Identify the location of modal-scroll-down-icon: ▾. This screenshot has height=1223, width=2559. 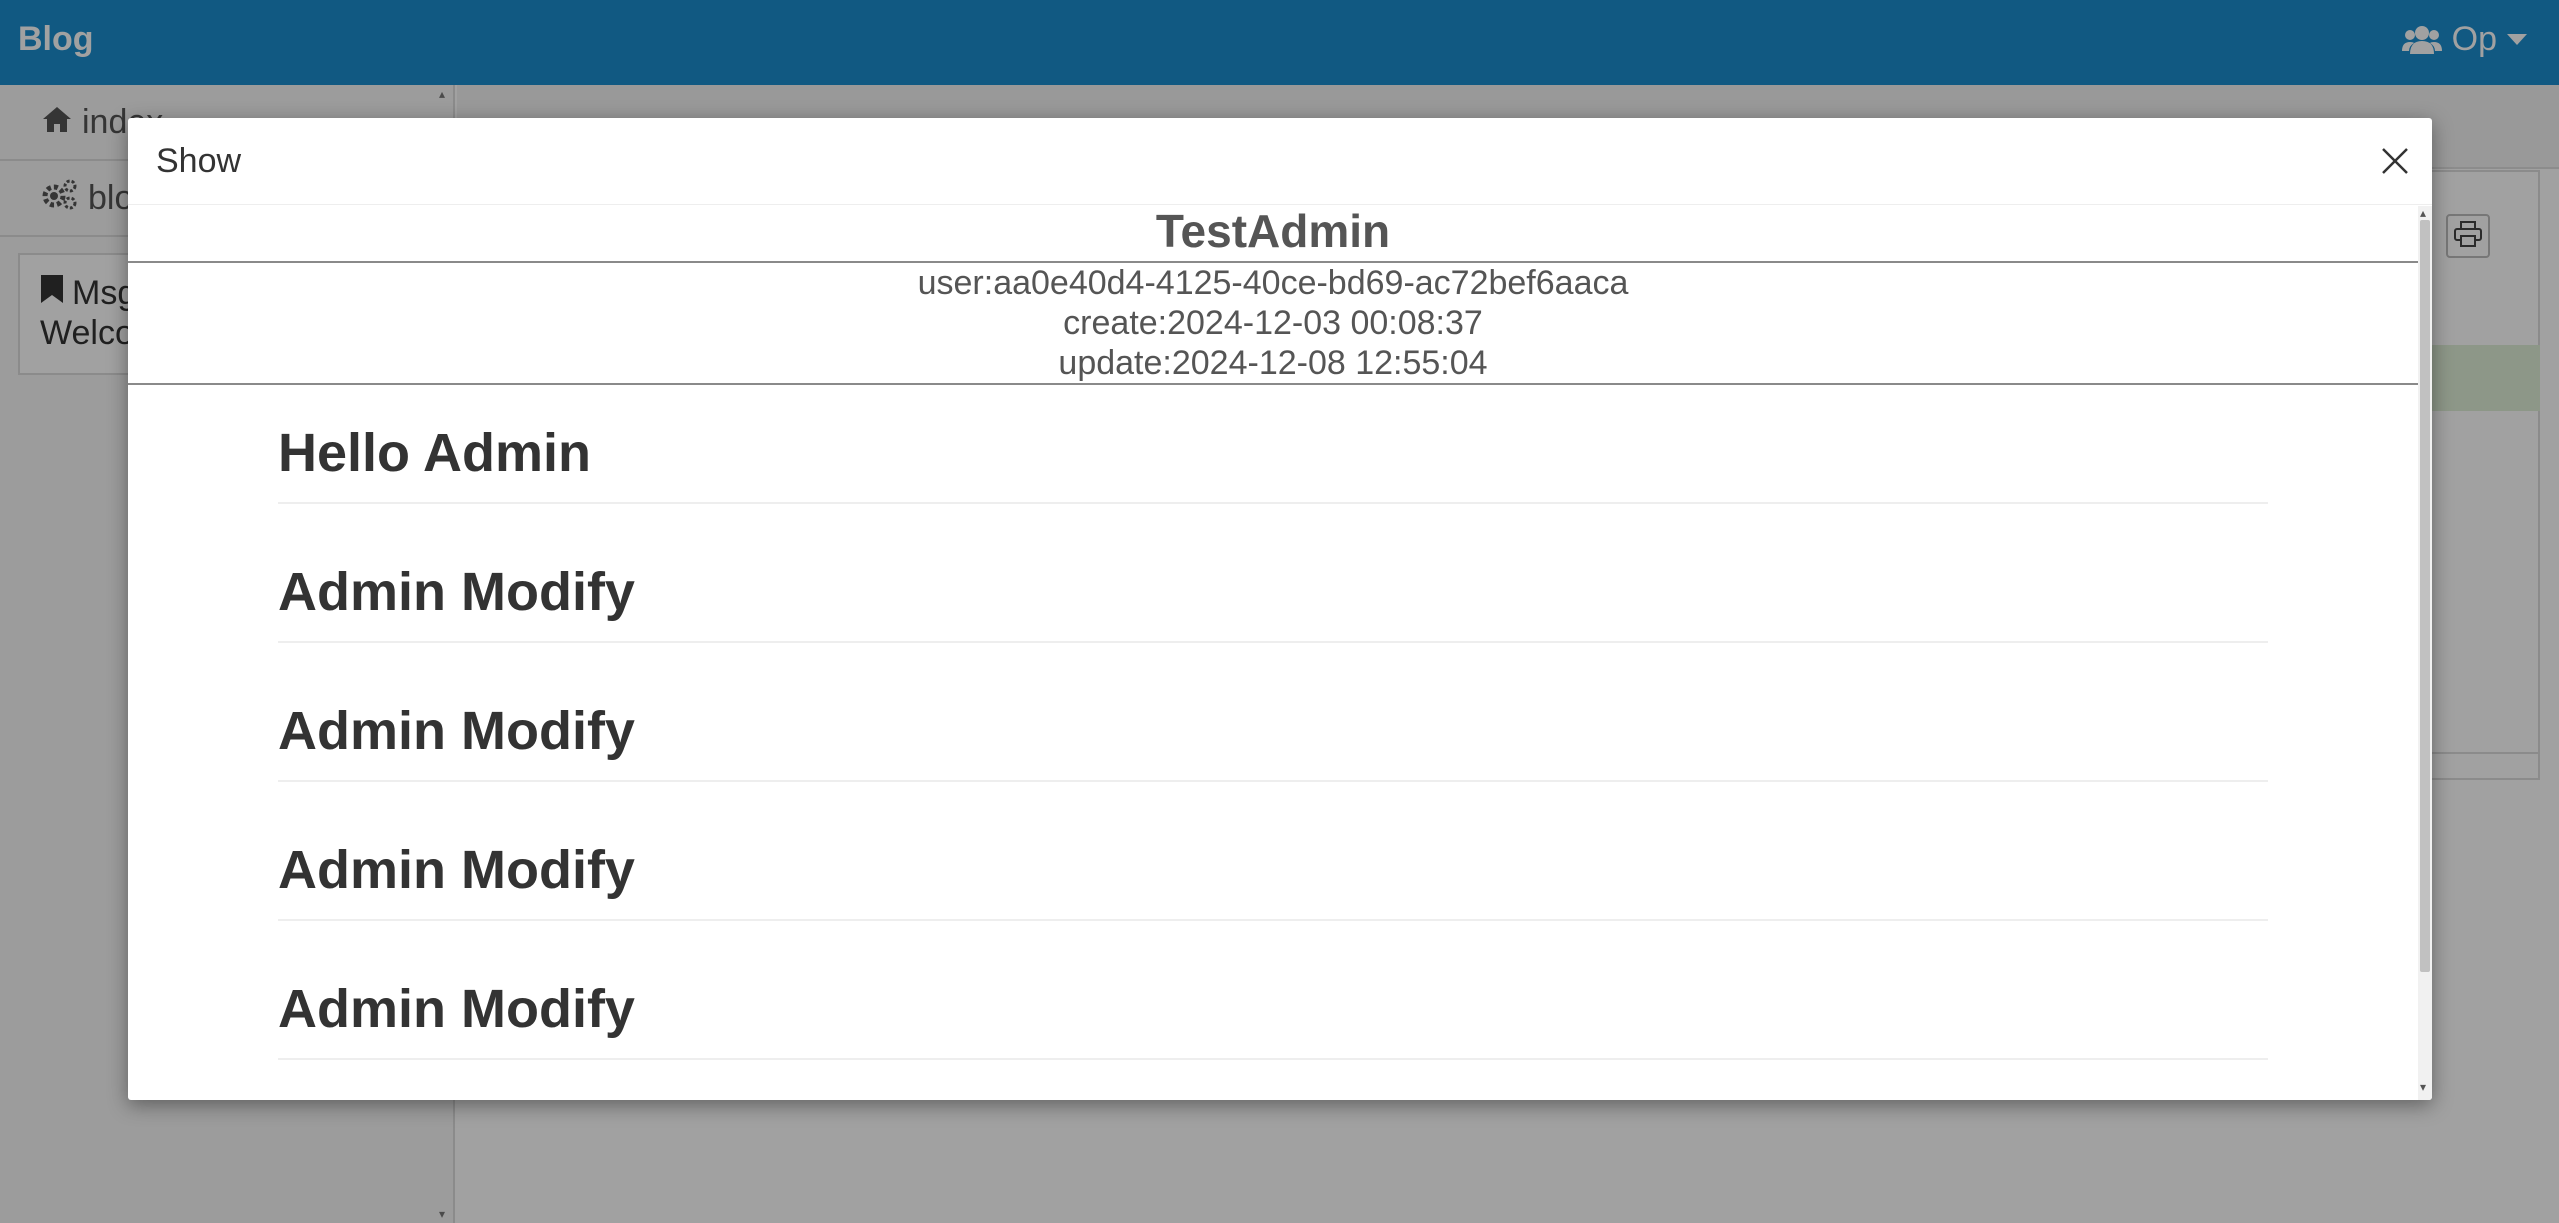
(2423, 1087).